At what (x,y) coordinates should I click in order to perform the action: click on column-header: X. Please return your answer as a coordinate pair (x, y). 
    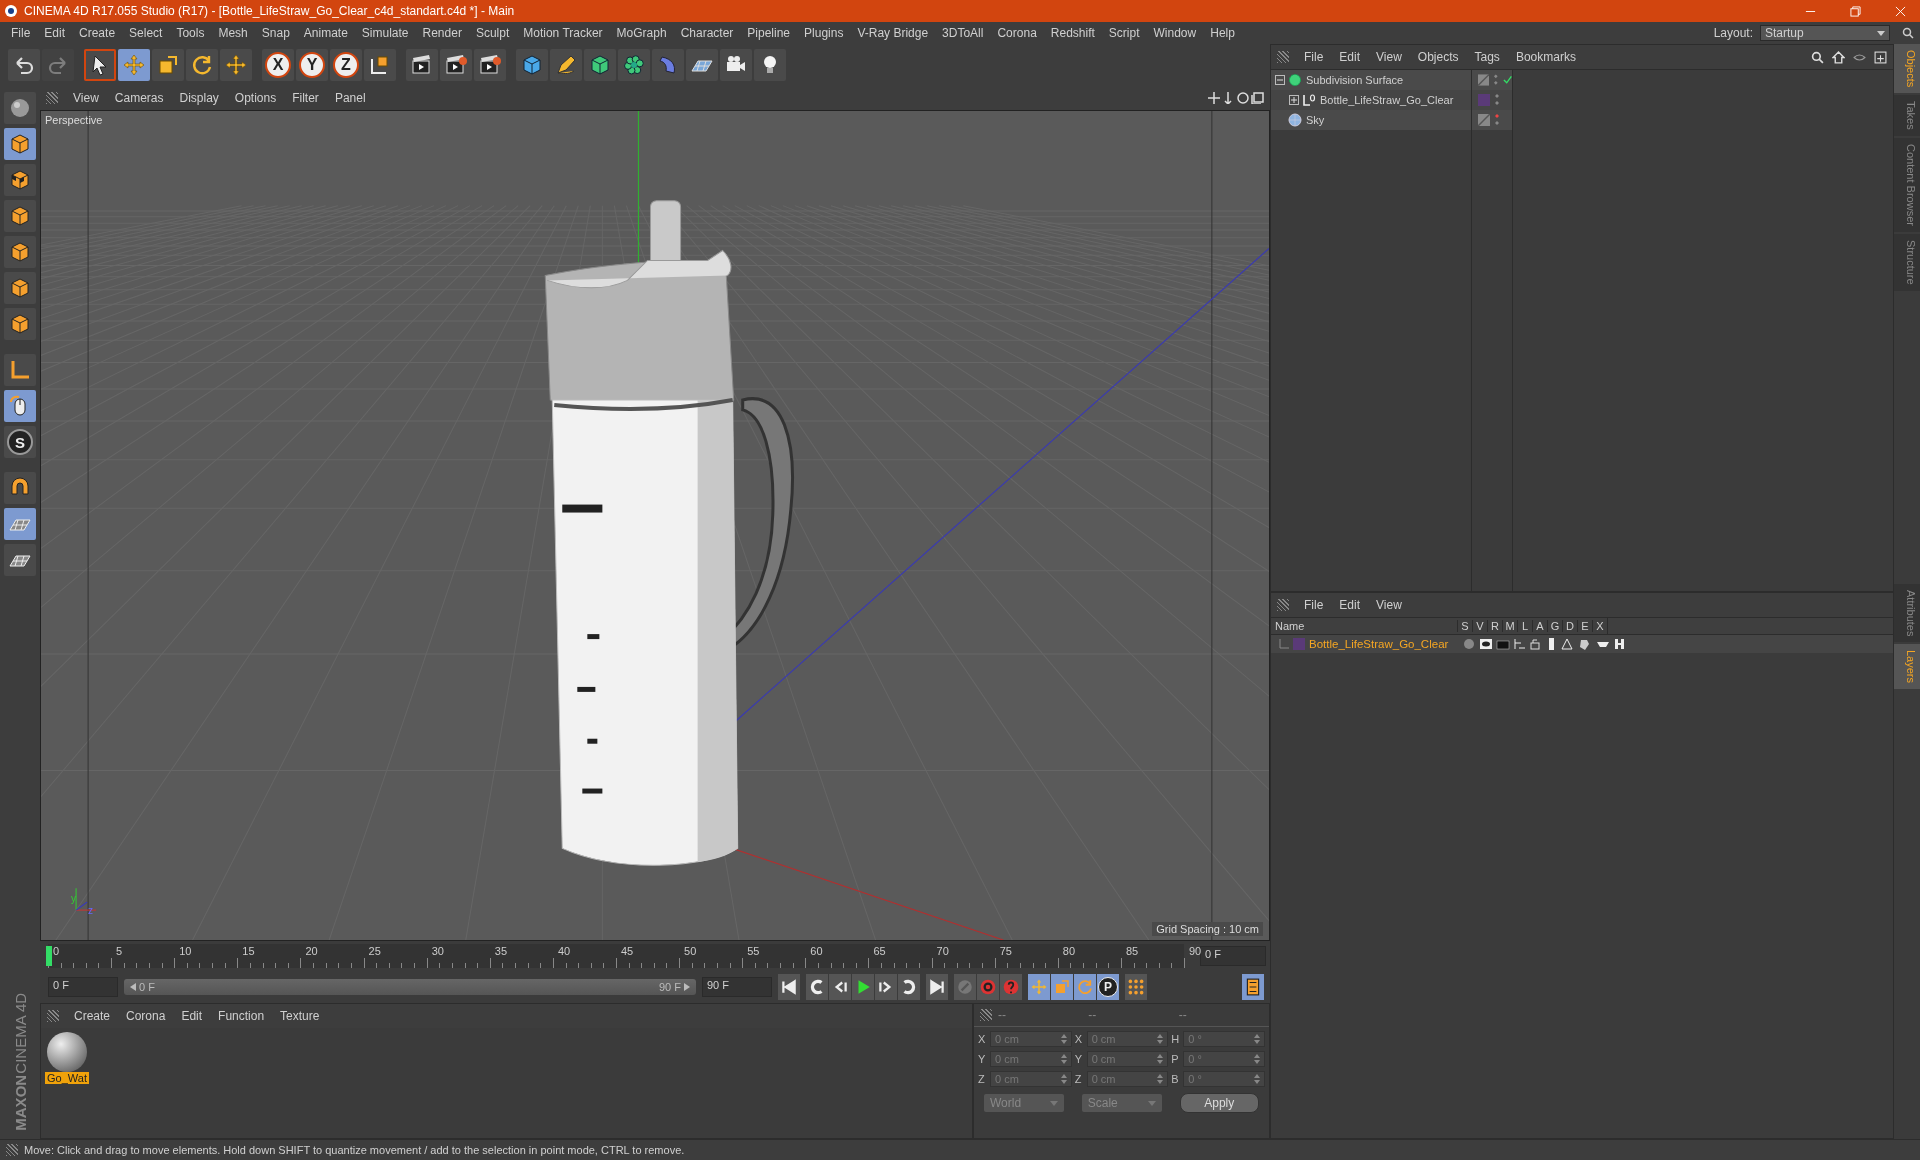
    Looking at the image, I should click on (1599, 626).